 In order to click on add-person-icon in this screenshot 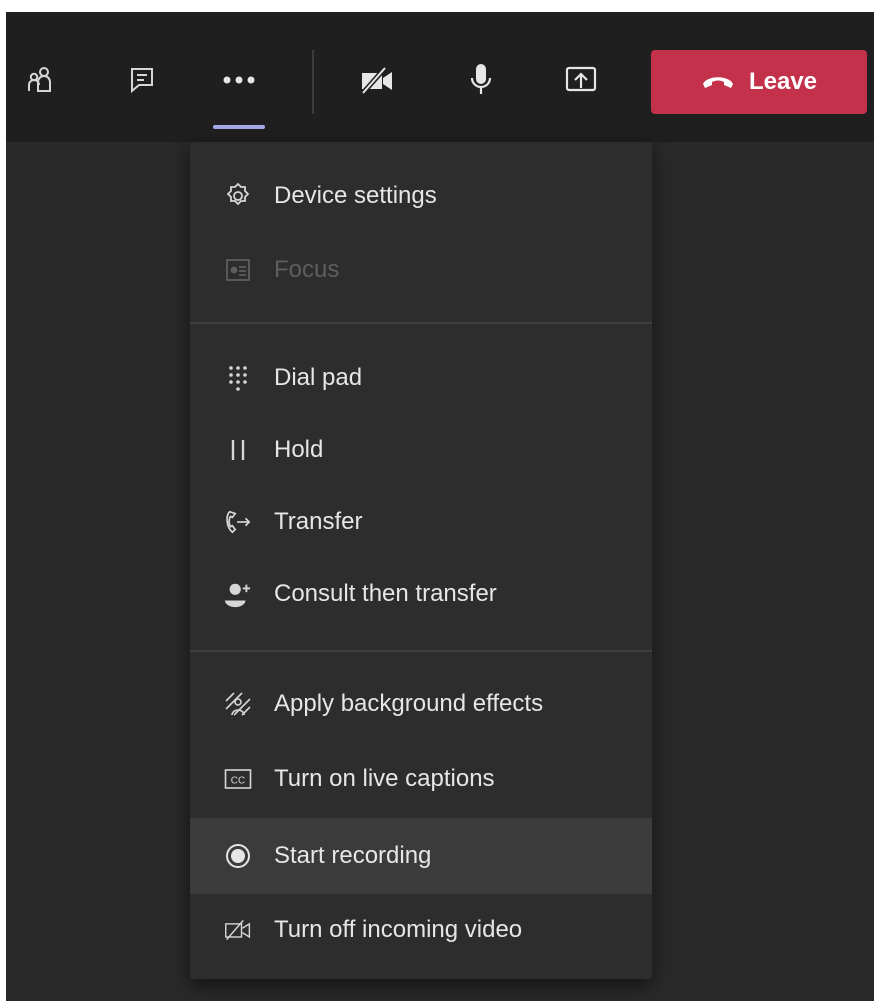, I will do `click(238, 594)`.